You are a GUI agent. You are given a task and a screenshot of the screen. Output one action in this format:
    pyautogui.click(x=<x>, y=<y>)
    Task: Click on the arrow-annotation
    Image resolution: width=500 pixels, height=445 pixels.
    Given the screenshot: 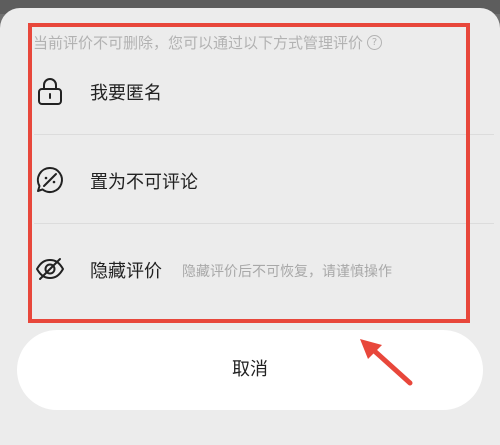 What is the action you would take?
    pyautogui.click(x=386, y=362)
    